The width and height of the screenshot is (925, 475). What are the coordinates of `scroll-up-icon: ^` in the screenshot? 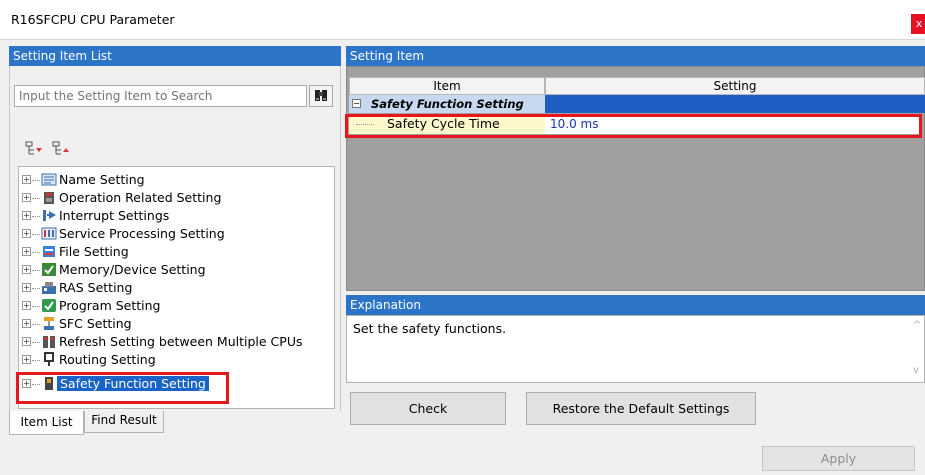 It's located at (918, 325).